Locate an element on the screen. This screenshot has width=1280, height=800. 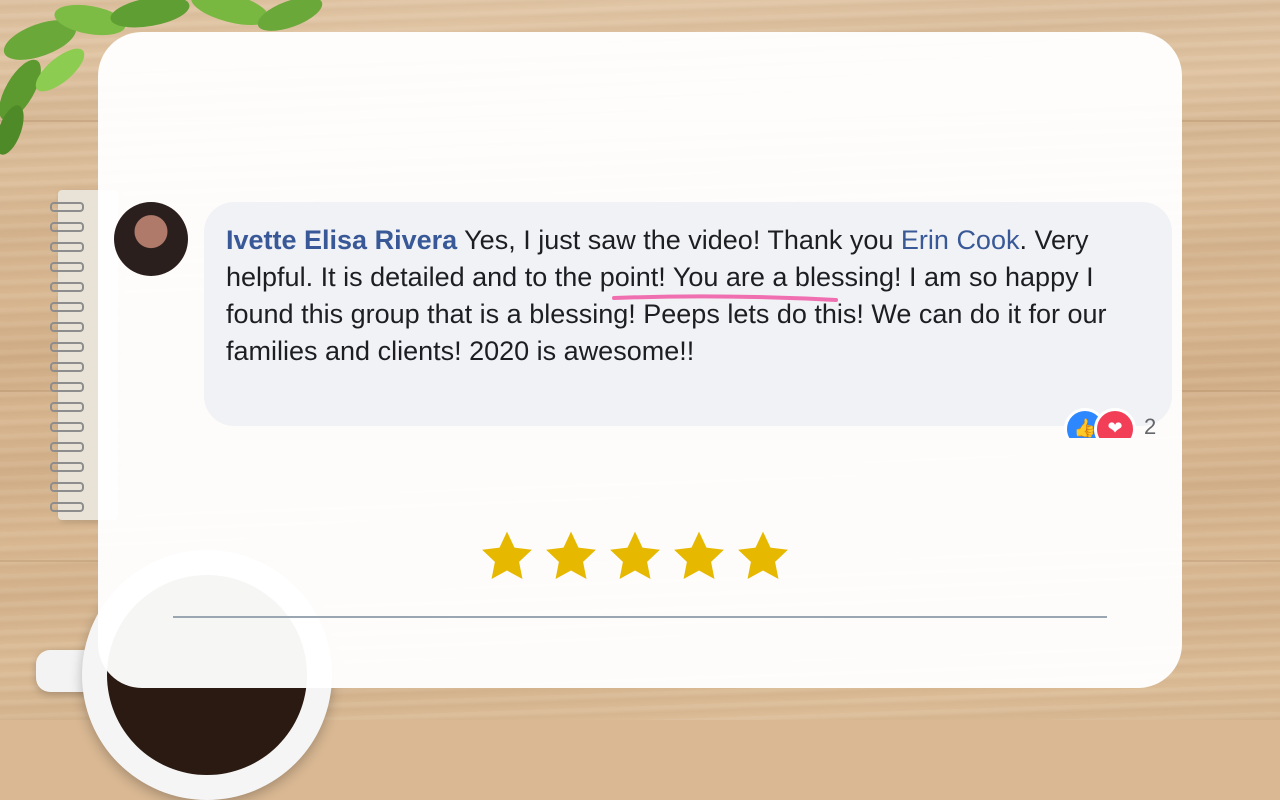
comment-mention: Erin Cook is located at coordinates (960, 240).